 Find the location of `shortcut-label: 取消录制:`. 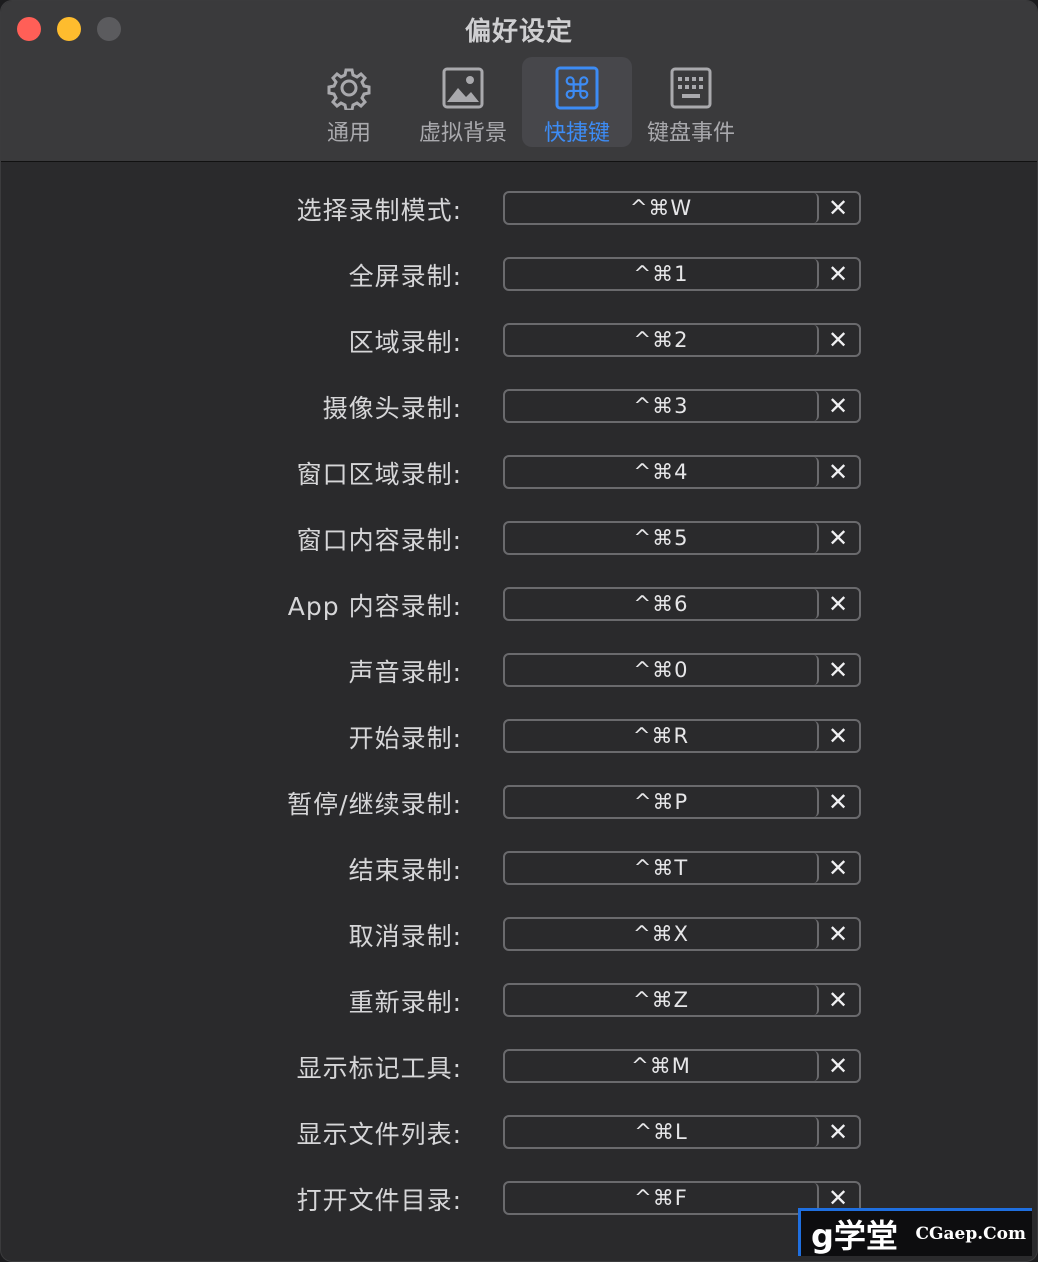

shortcut-label: 取消录制: is located at coordinates (405, 936).